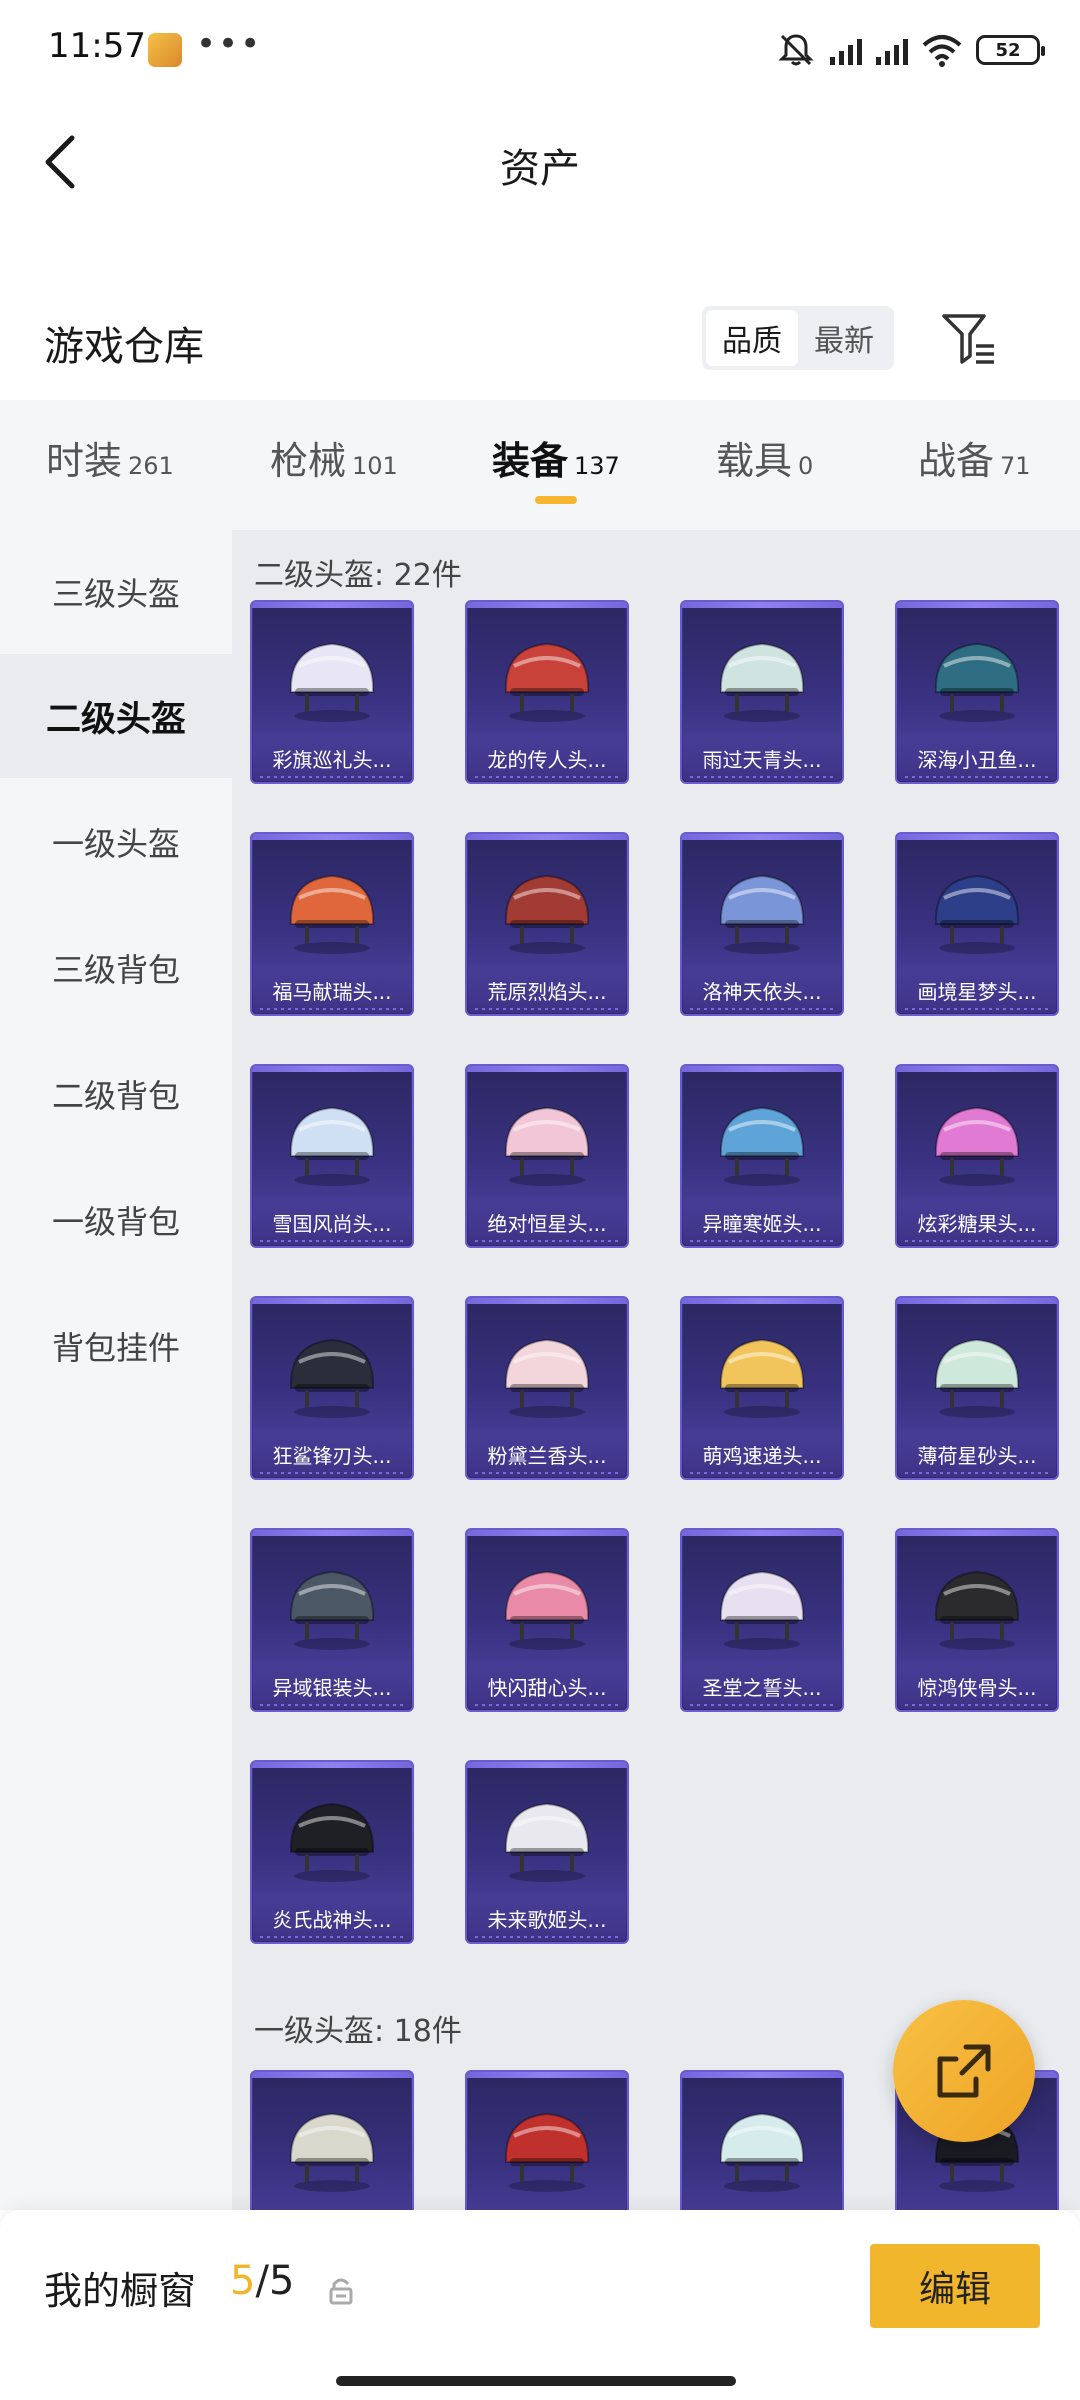 The width and height of the screenshot is (1080, 2400). I want to click on tab-equipment: 装备 137, so click(556, 457).